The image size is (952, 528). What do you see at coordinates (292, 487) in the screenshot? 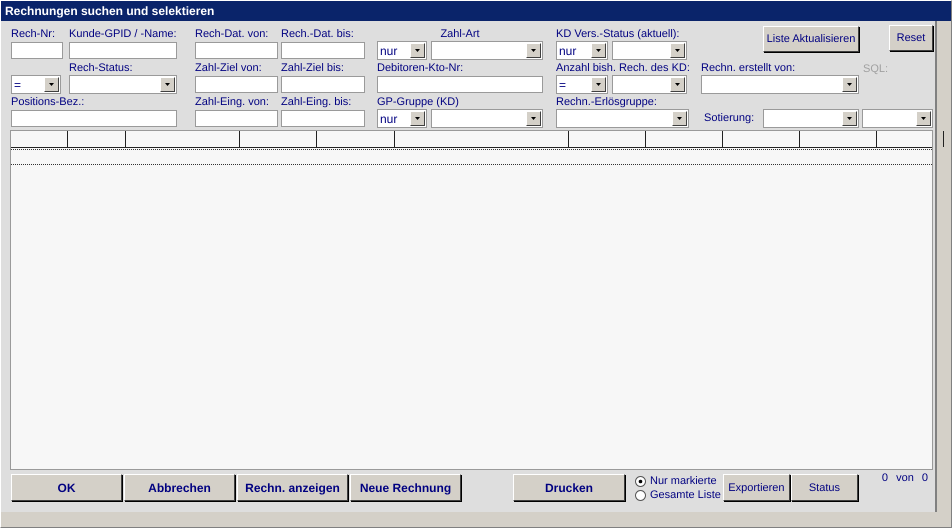
I see `action-button: Rechn. anzeigen` at bounding box center [292, 487].